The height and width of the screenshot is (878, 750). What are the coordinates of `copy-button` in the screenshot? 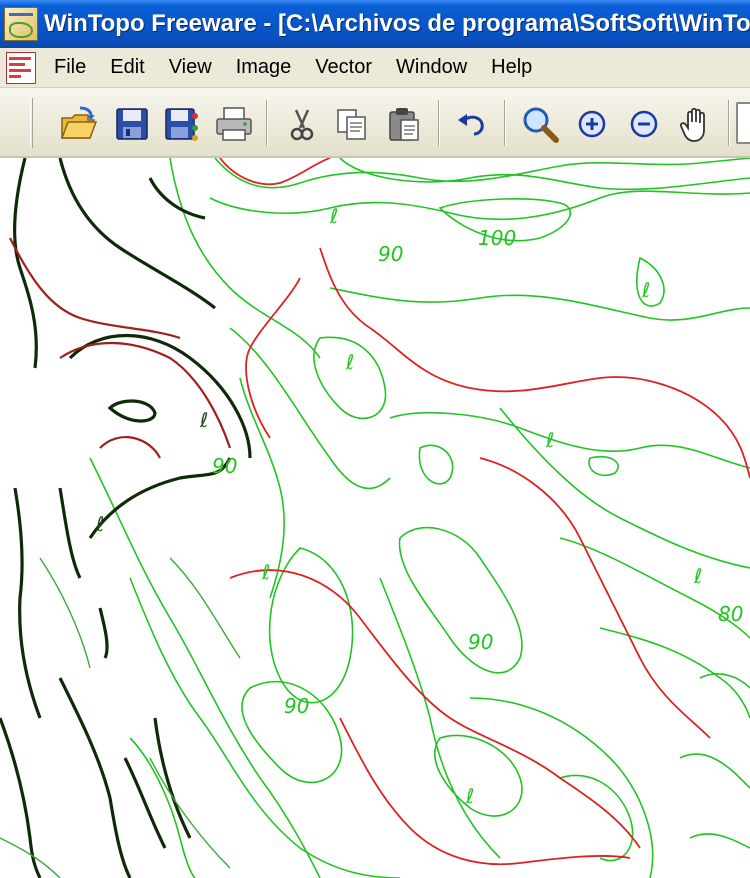 It's located at (352, 124).